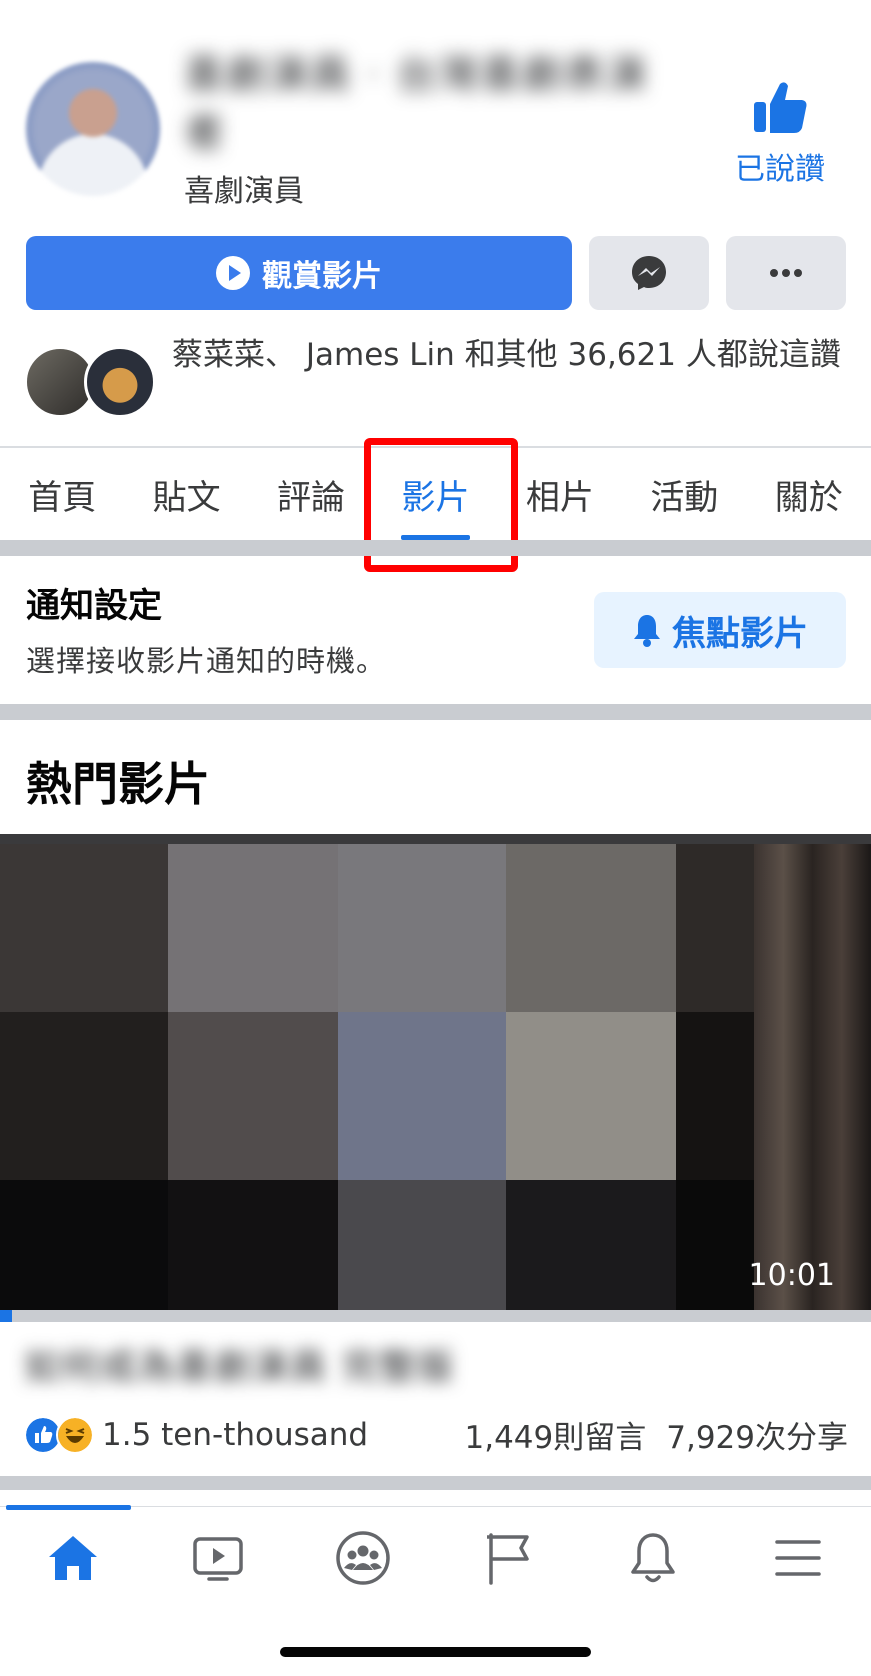  I want to click on comments-count: 1,449則留言, so click(556, 1434).